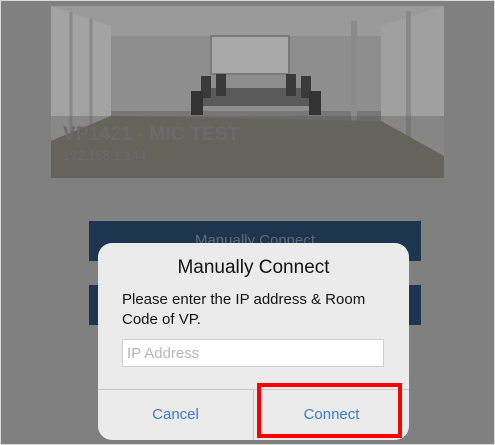 This screenshot has width=495, height=445. I want to click on connect-button: Connect, so click(331, 415).